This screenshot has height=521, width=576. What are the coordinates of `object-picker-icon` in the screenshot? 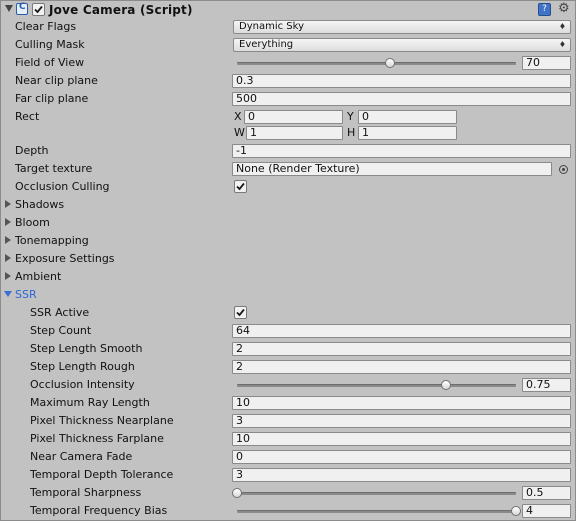 It's located at (563, 169).